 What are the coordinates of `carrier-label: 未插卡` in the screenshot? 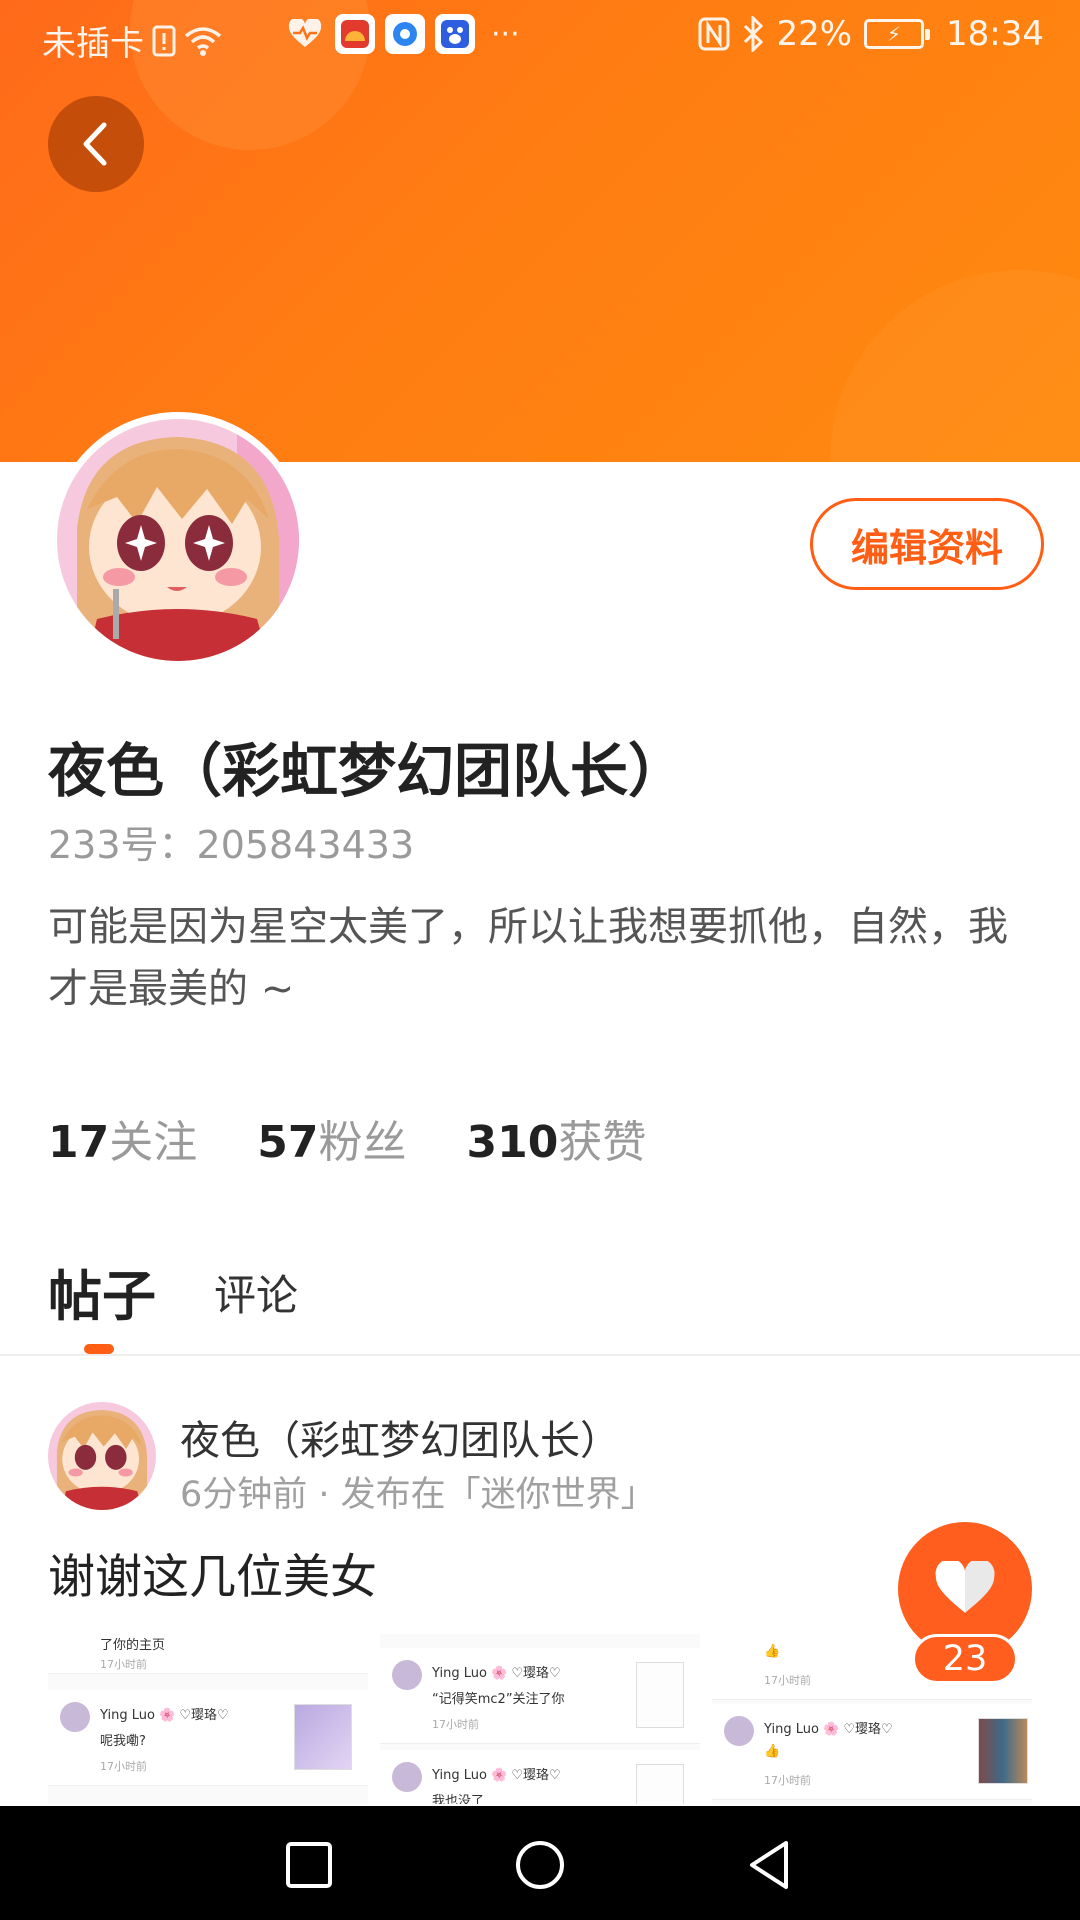 It's located at (93, 44).